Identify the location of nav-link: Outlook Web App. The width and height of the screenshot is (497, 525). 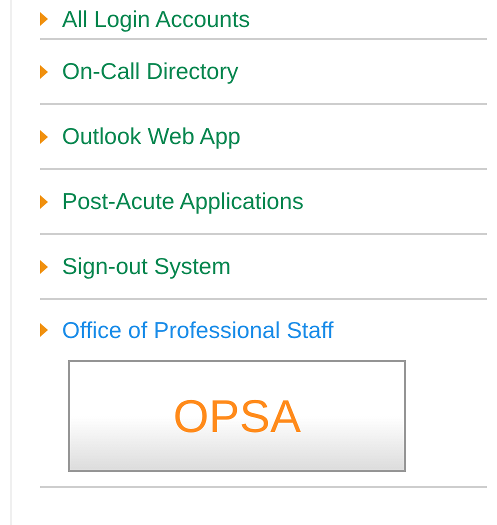
(151, 136).